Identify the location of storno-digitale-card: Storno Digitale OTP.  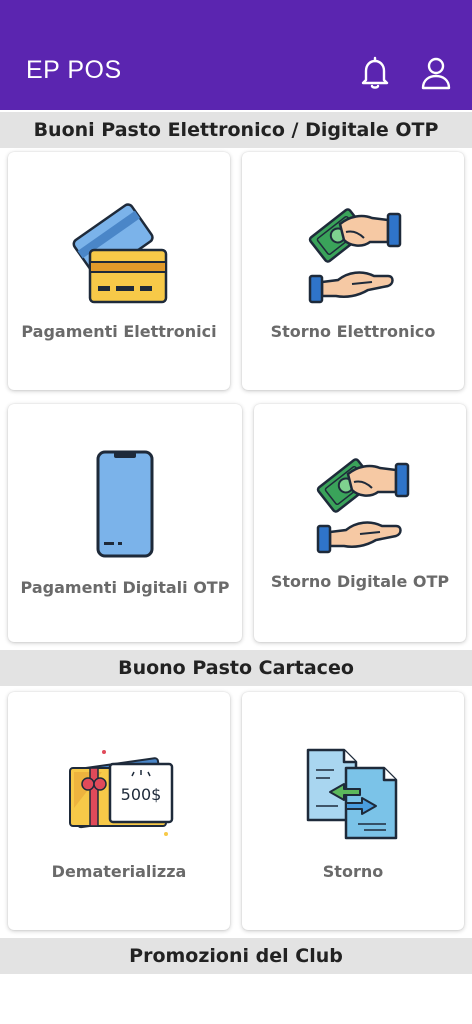
(360, 523).